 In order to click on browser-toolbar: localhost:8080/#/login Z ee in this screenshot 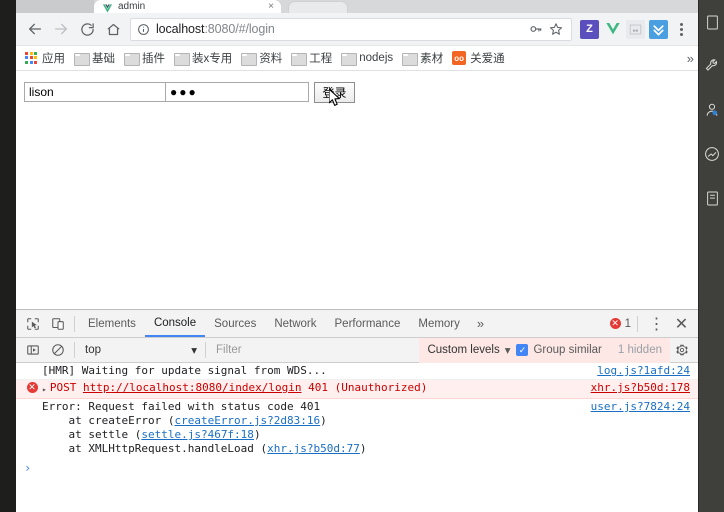, I will do `click(357, 29)`.